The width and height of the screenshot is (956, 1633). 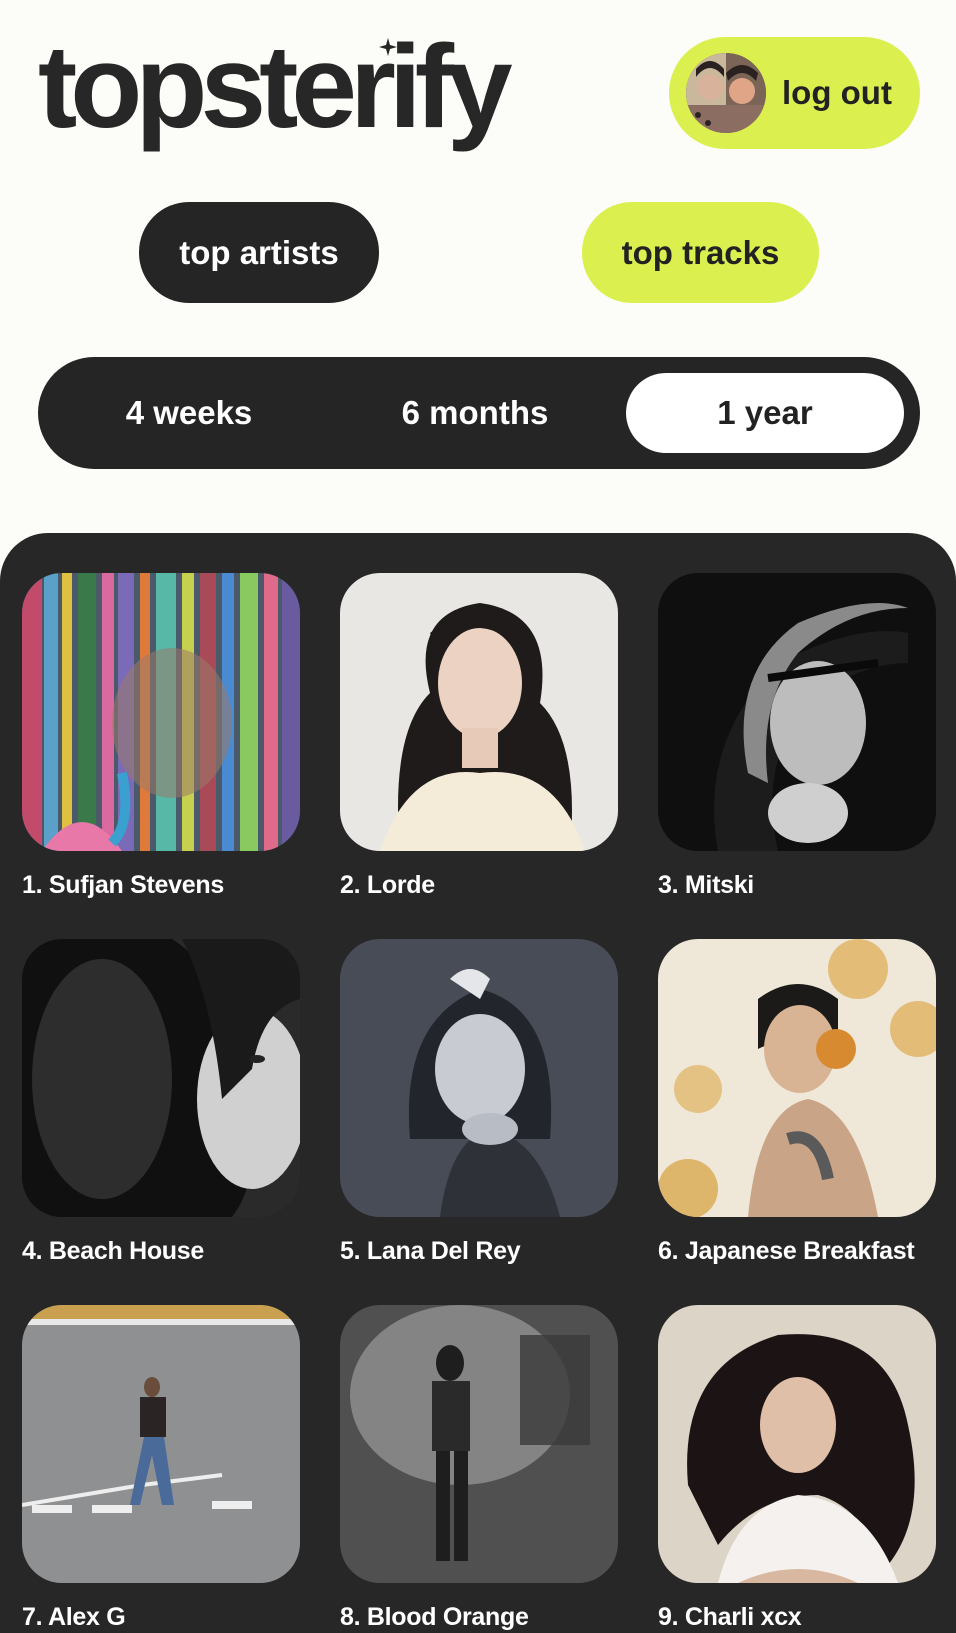 I want to click on artist-name: 7. Alex G, so click(x=74, y=1617).